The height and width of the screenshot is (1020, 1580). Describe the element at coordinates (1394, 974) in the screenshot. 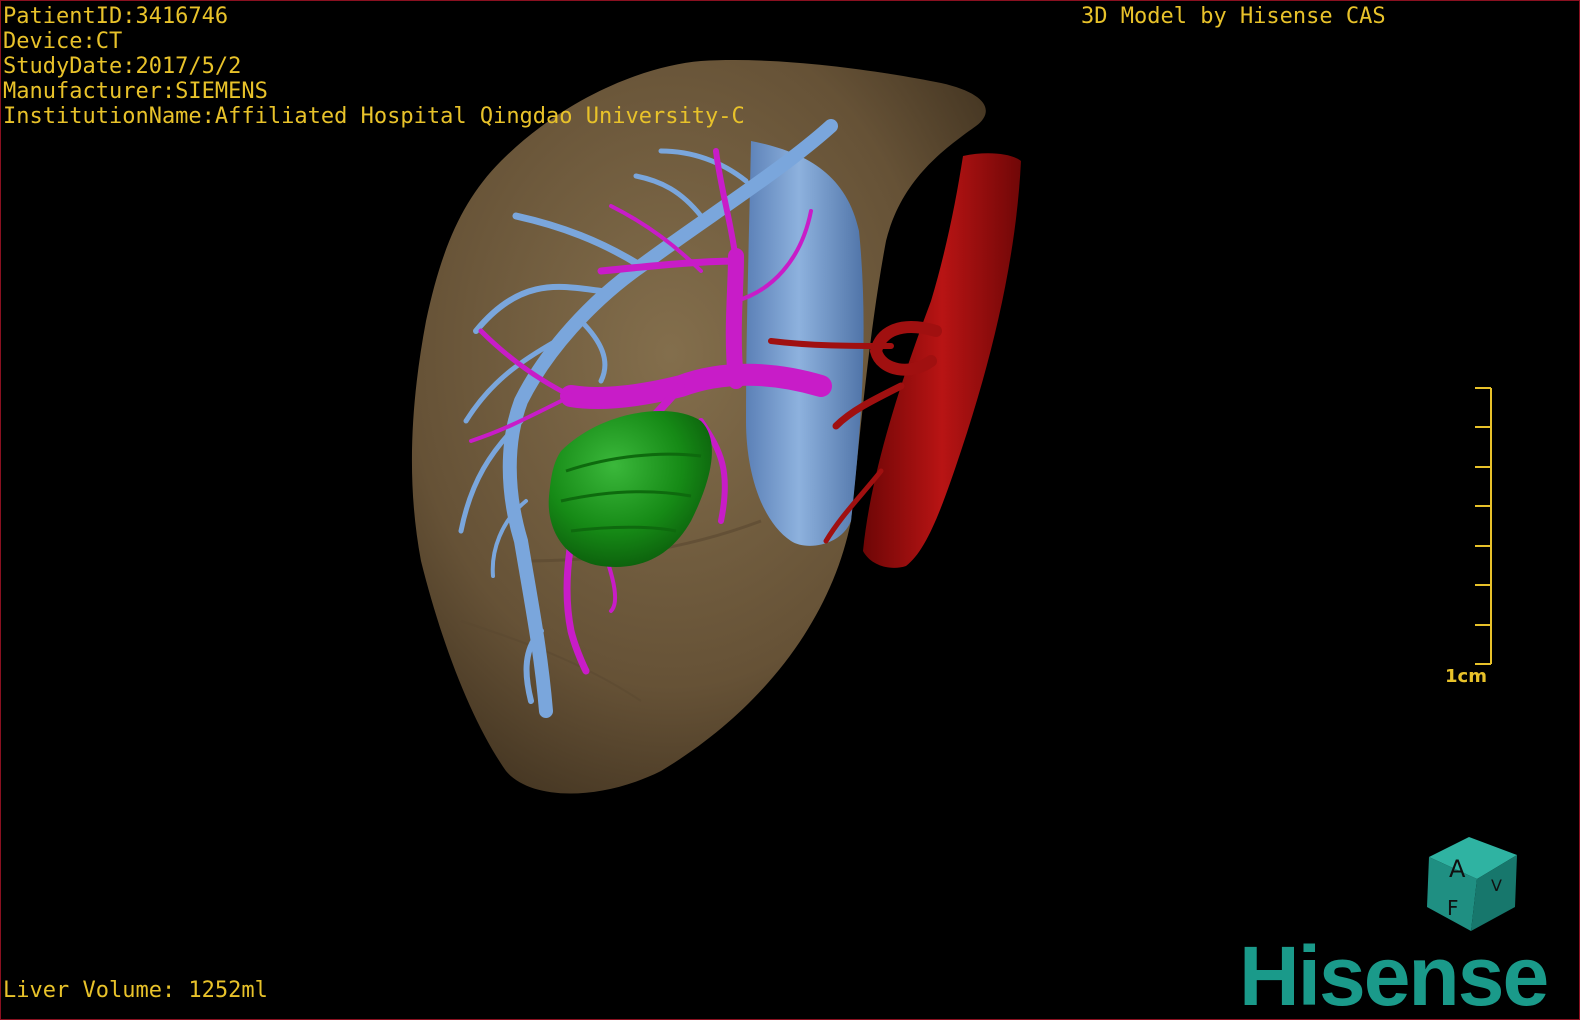

I see `hisense-logo: Hisense` at that location.